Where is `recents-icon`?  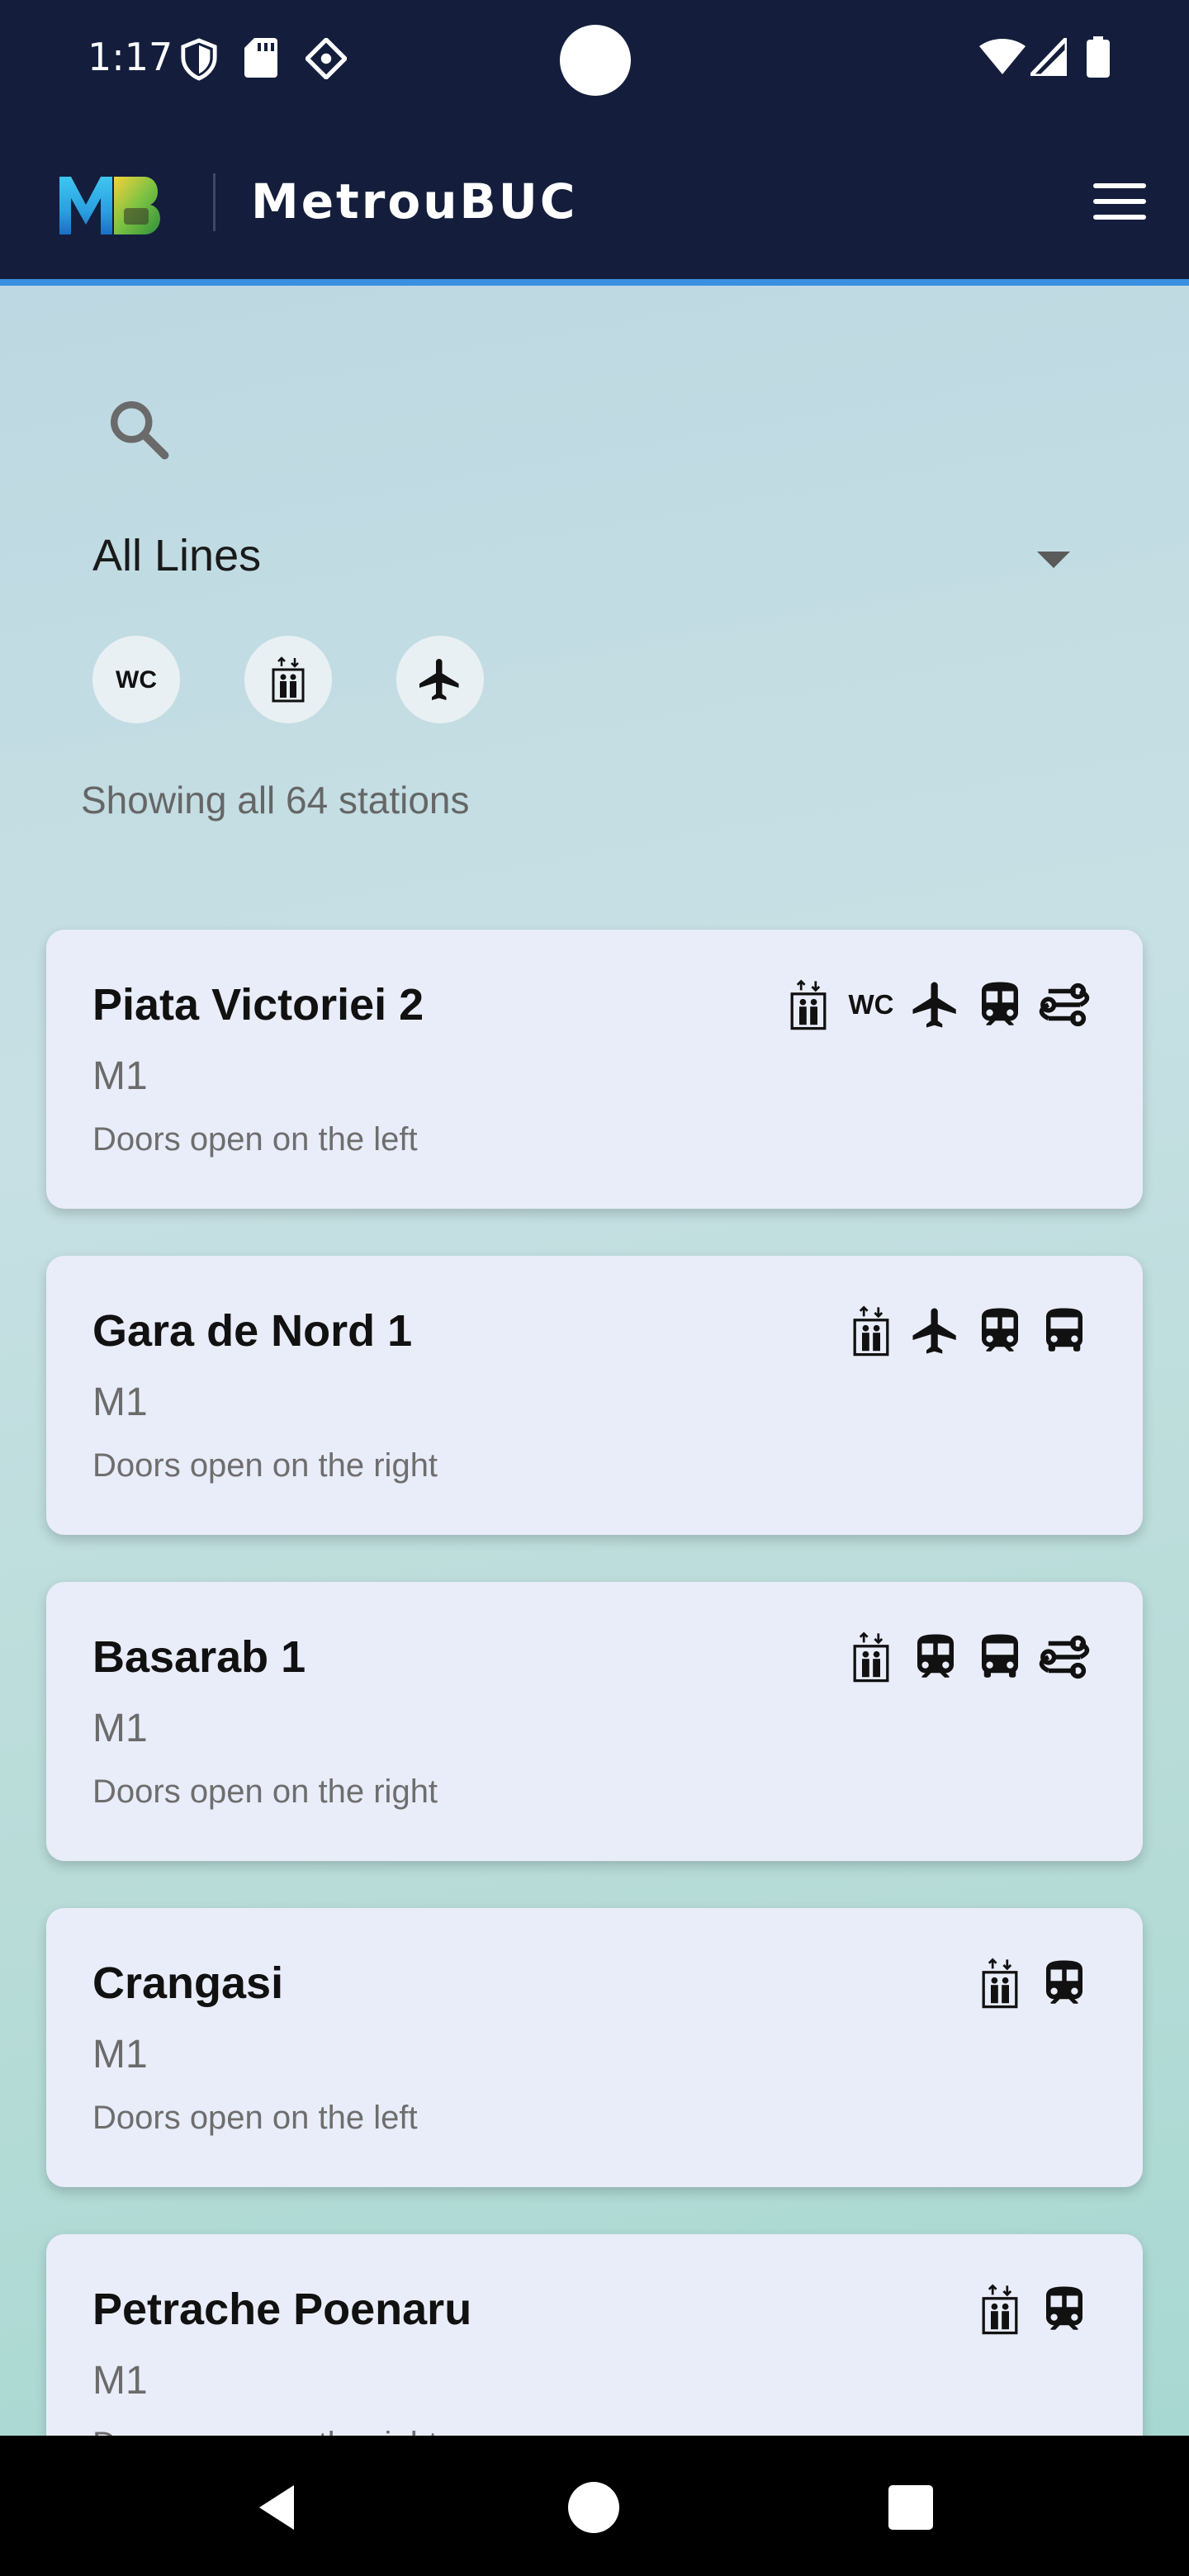
recents-icon is located at coordinates (911, 2507).